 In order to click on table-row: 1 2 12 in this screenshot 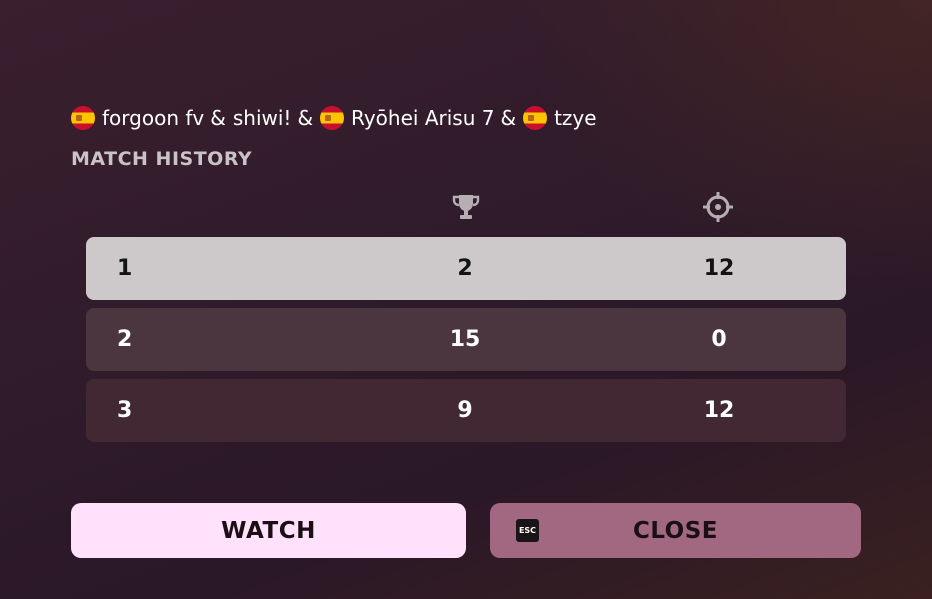, I will do `click(466, 268)`.